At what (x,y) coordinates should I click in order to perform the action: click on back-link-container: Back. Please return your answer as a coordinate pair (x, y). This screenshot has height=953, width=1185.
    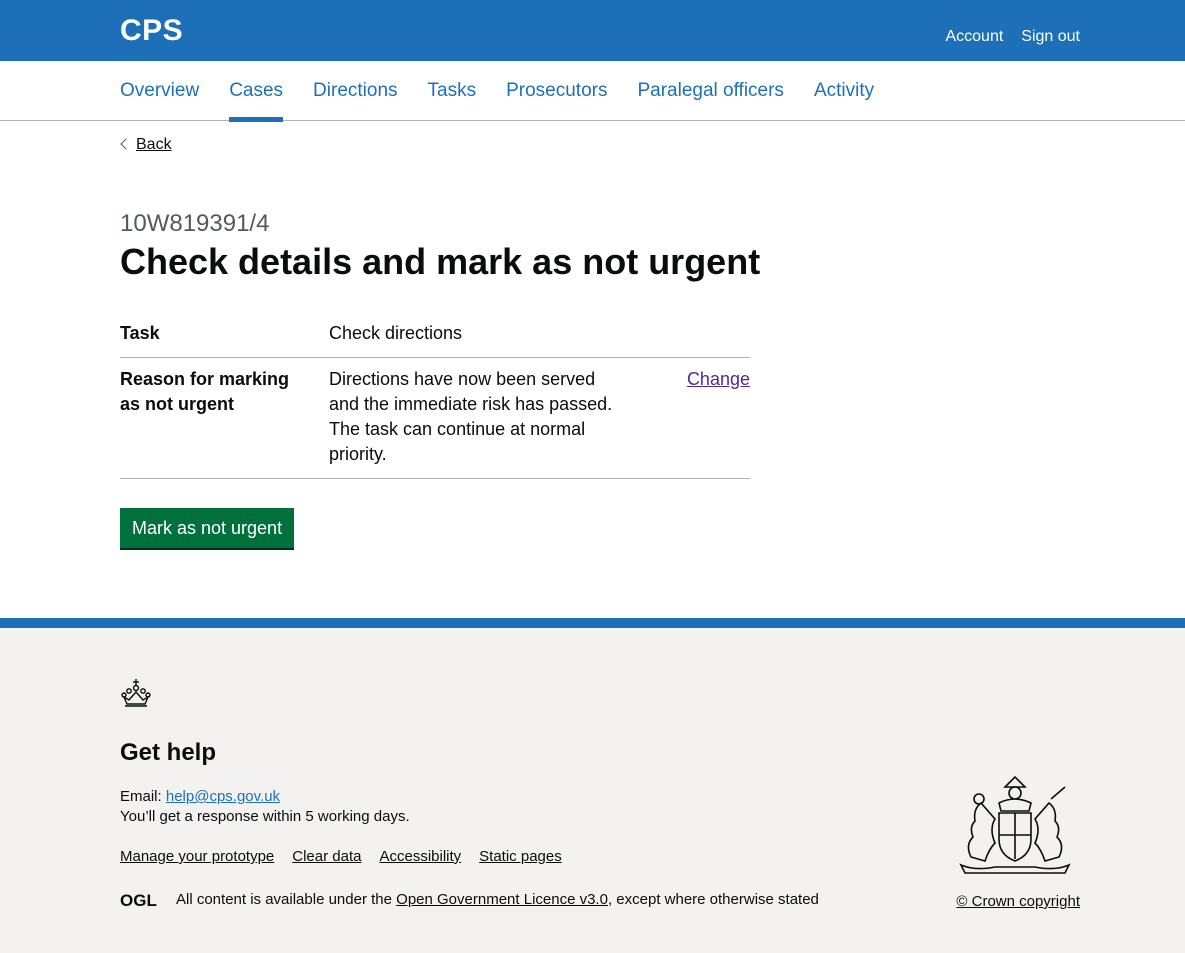
    Looking at the image, I should click on (146, 145).